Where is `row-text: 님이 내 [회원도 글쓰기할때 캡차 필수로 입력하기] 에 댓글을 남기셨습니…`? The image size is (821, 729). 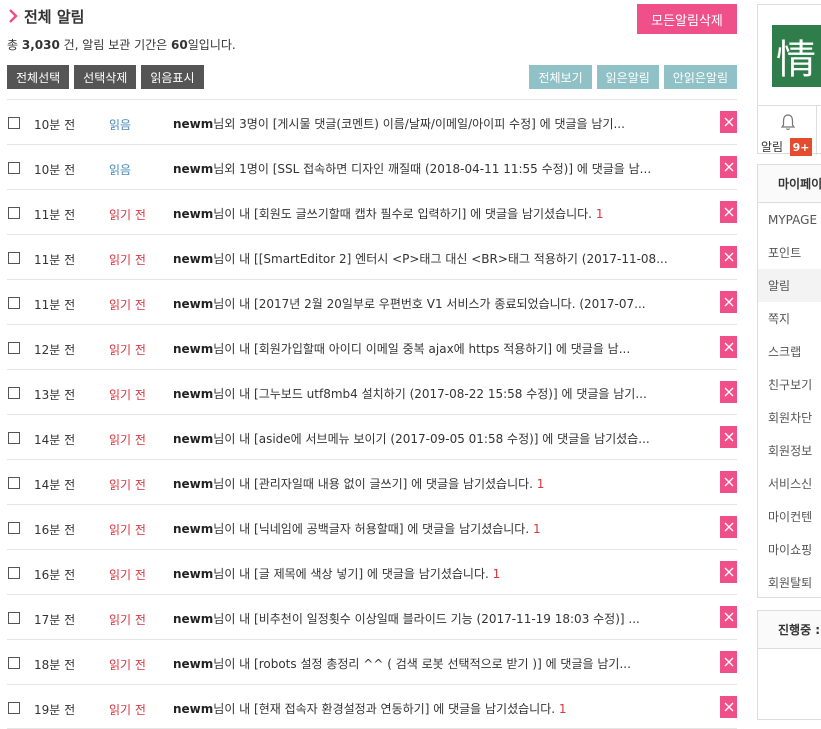
row-text: 님이 내 [회원도 글쓰기할때 캡차 필수로 입력하기] 에 댓글을 남기셨습니… is located at coordinates (404, 214).